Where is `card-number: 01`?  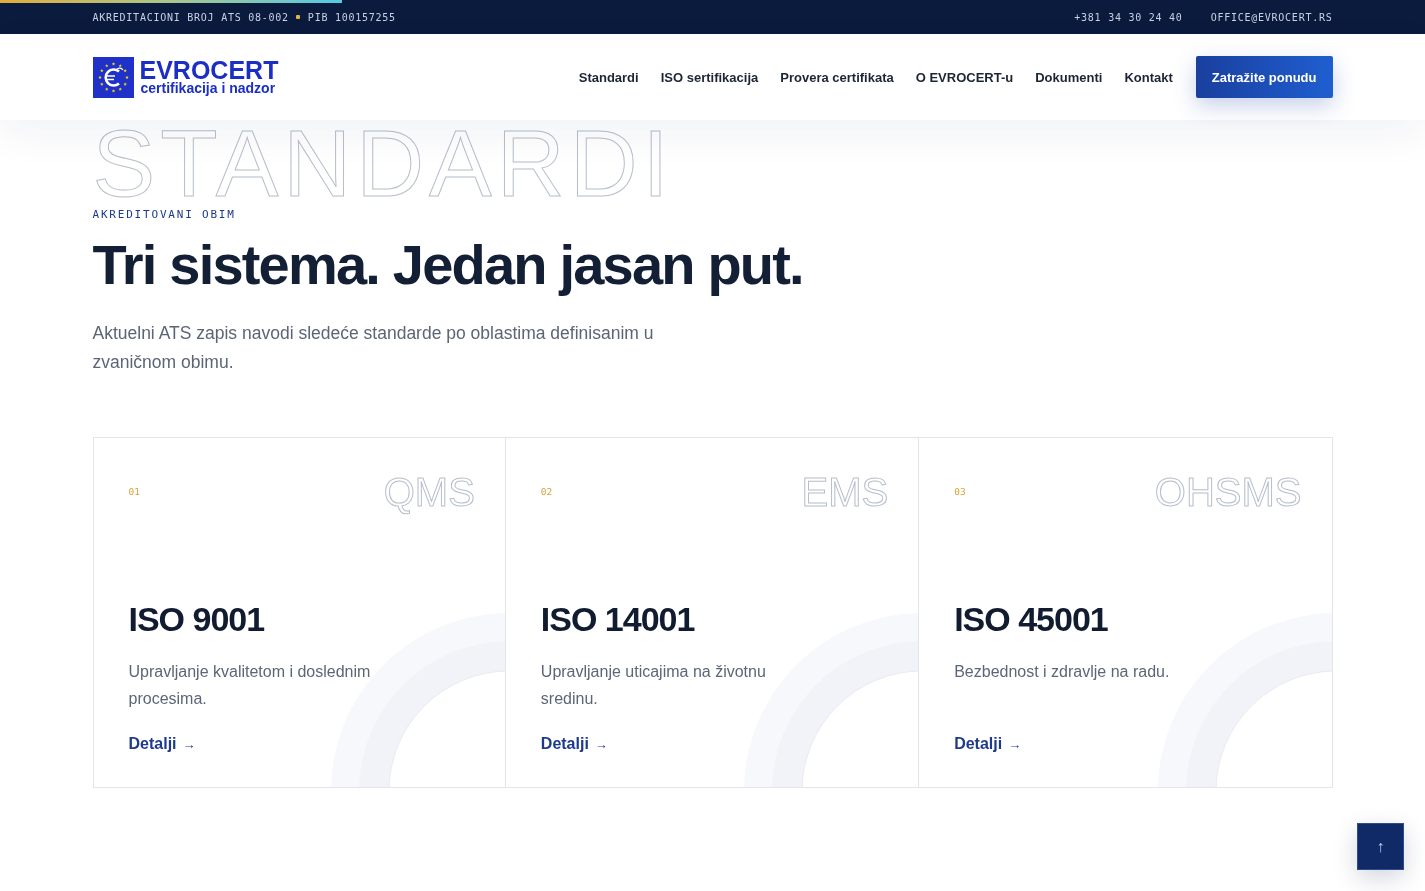
card-number: 01 is located at coordinates (134, 492).